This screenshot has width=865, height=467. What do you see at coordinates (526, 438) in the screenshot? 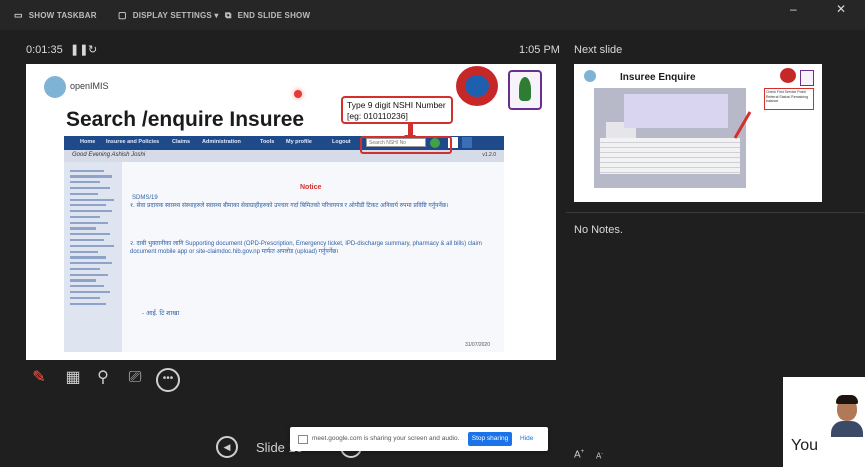
I see `hide-button: Hide` at bounding box center [526, 438].